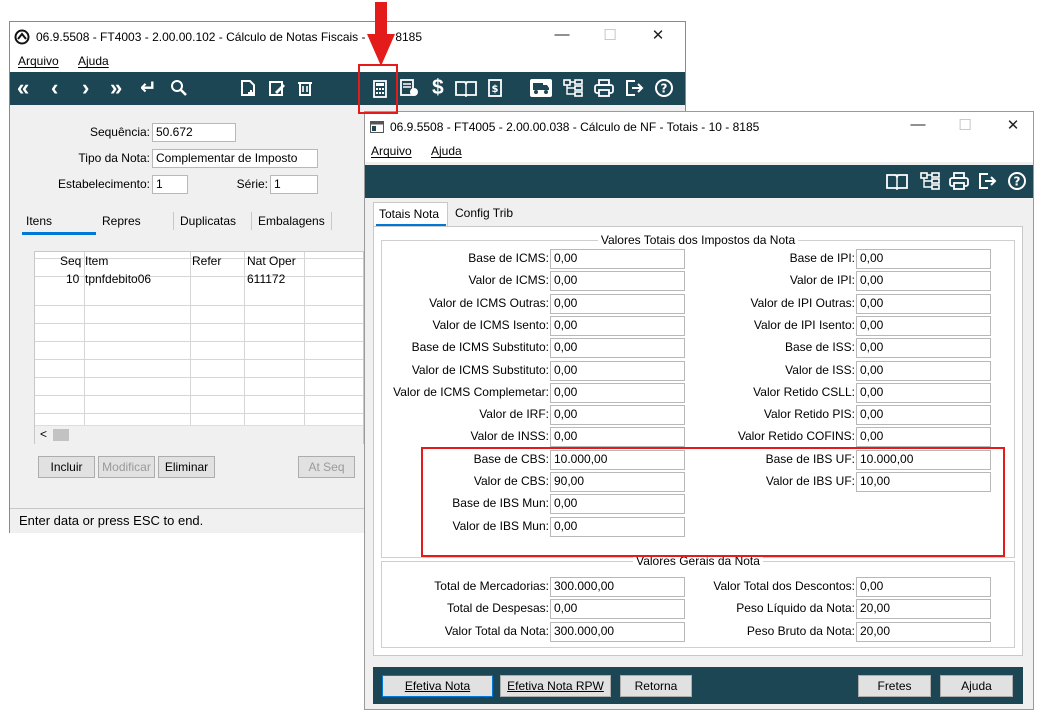  Describe the element at coordinates (347, 88) in the screenshot. I see `back-toolbar: « ‹ › » ↵ $ $ ?` at that location.